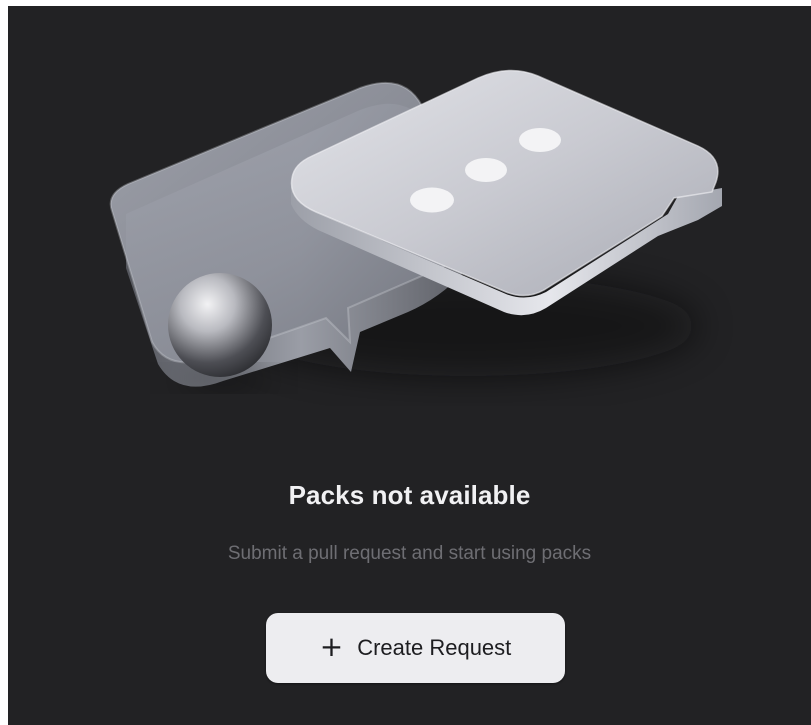 The height and width of the screenshot is (725, 811). Describe the element at coordinates (409, 495) in the screenshot. I see `empty-state-title: Packs not available` at that location.